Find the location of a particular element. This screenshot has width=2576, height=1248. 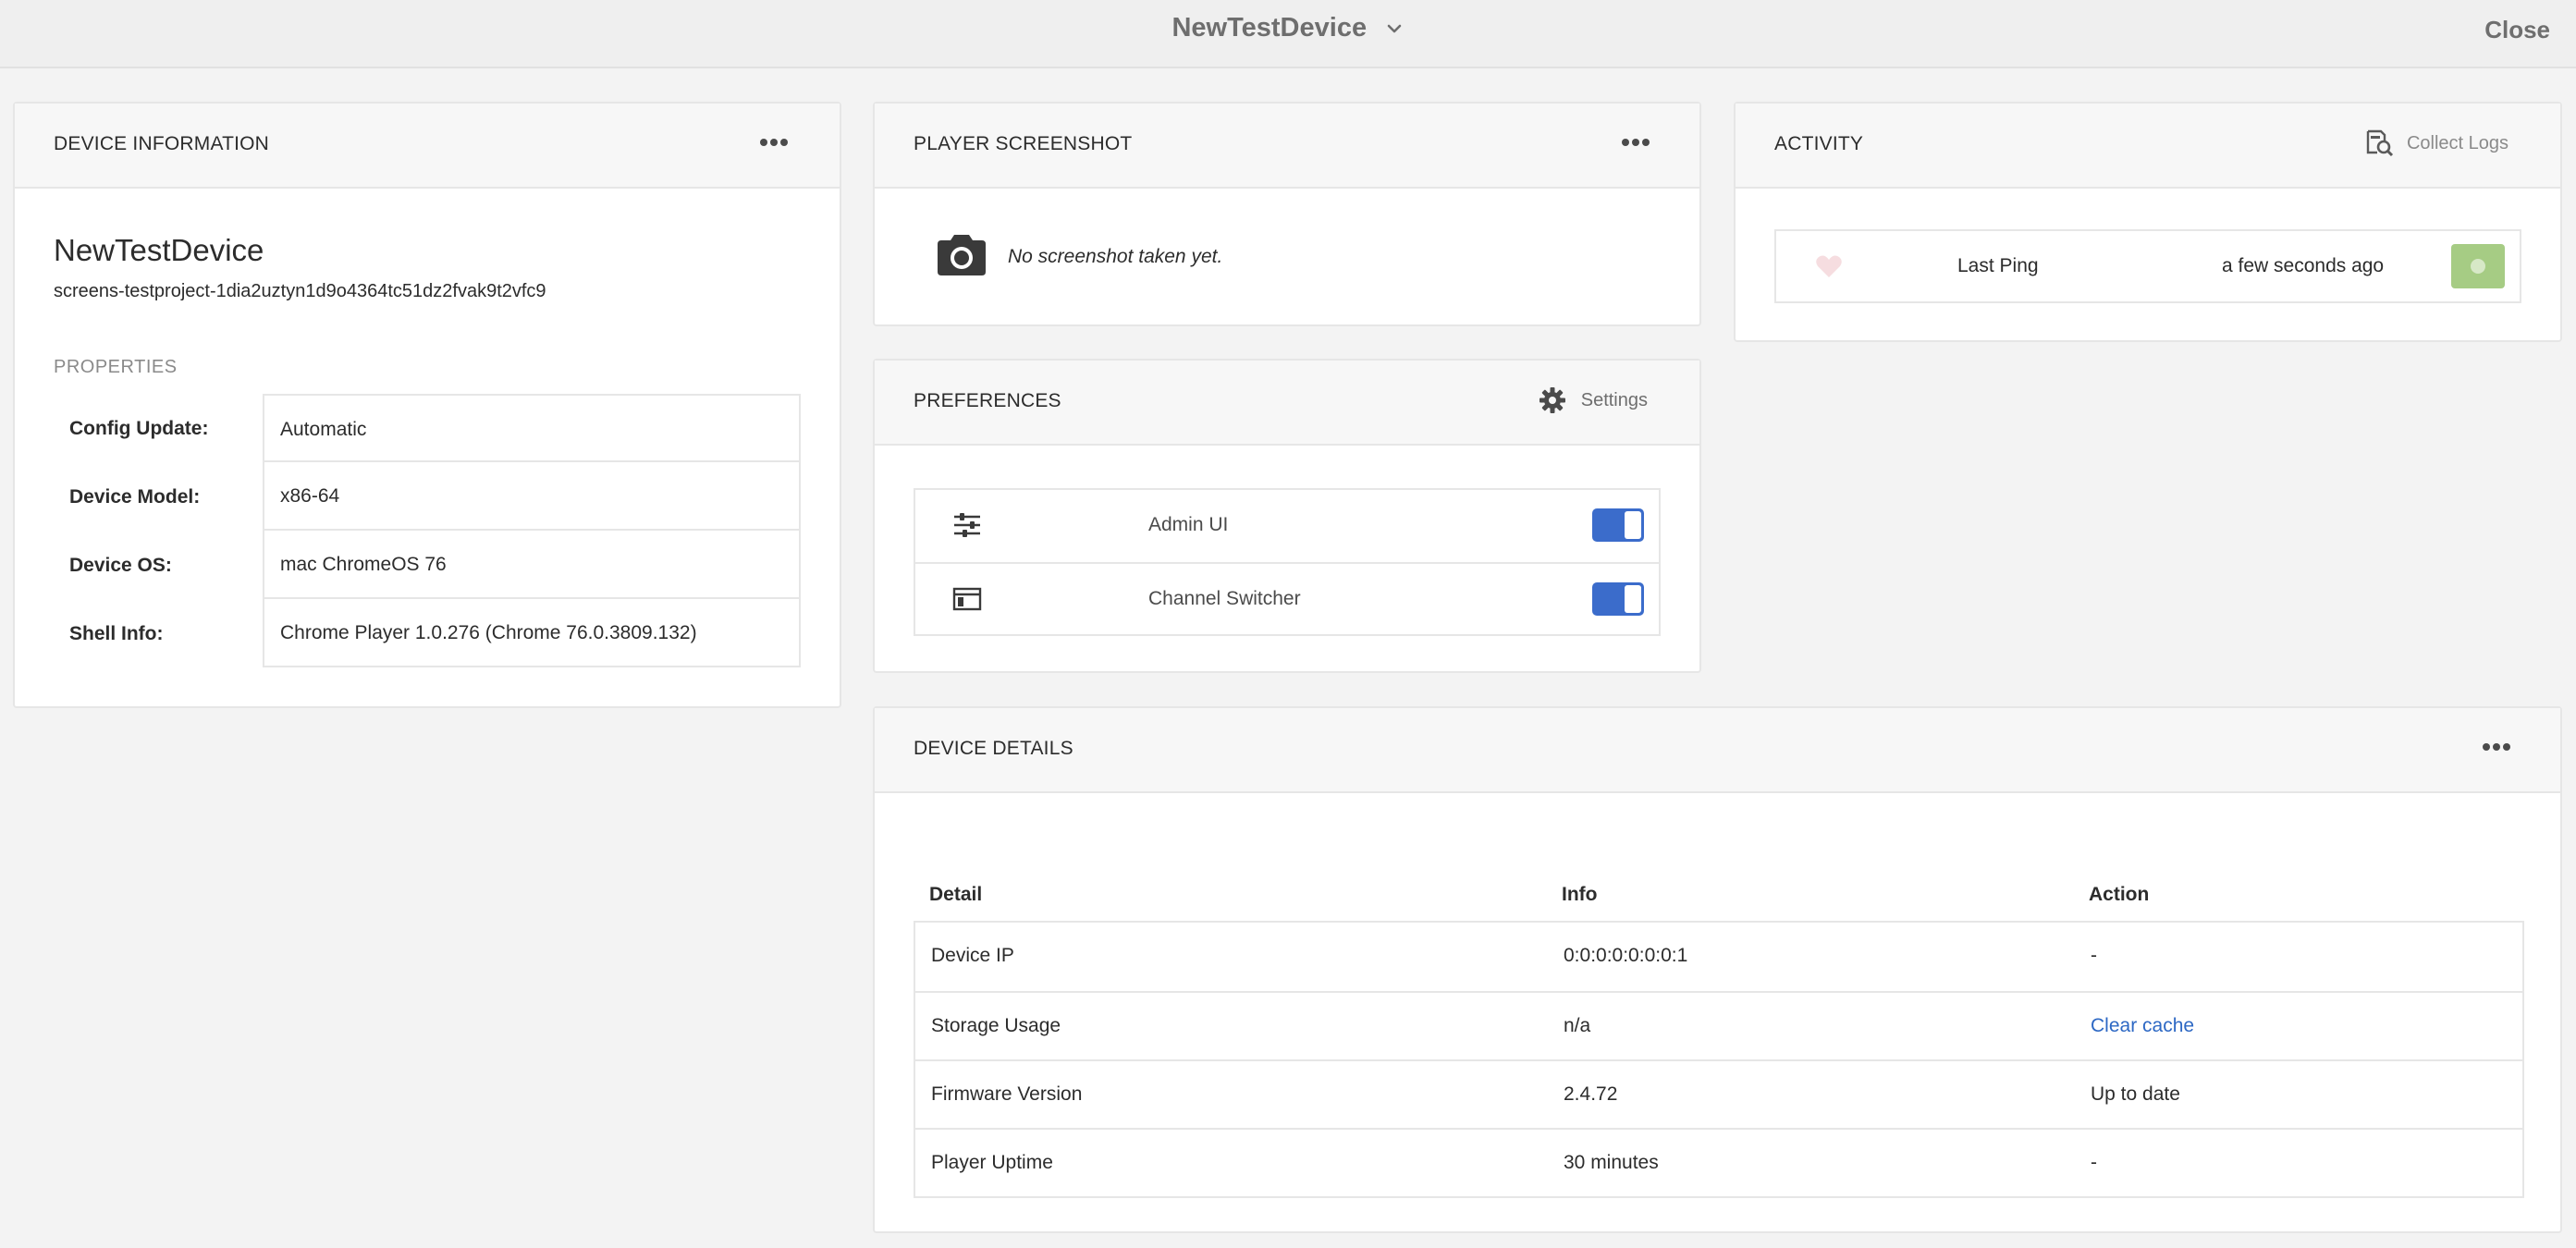

properties-heading: PROPERTIES is located at coordinates (116, 367).